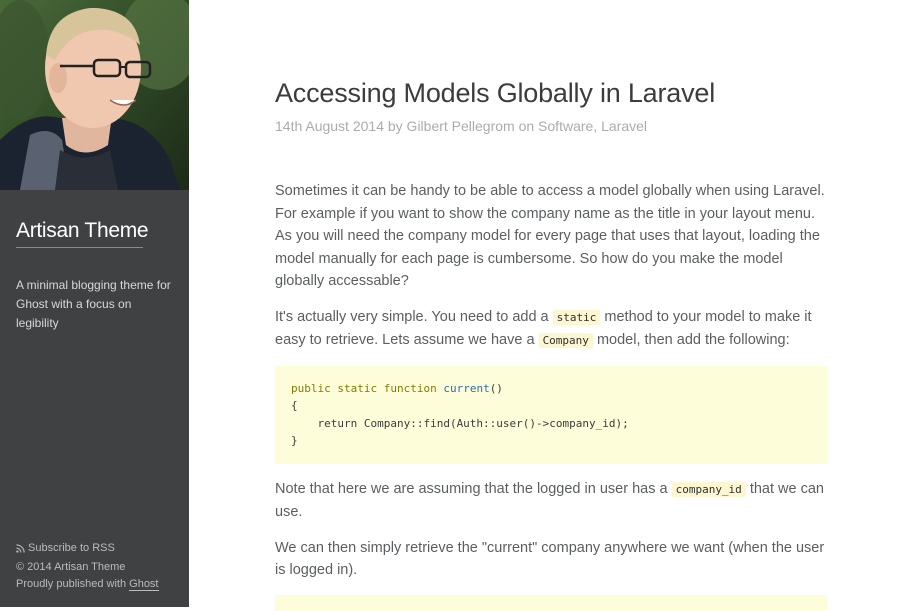 This screenshot has width=910, height=611. What do you see at coordinates (551, 602) in the screenshot?
I see `code-block-partial` at bounding box center [551, 602].